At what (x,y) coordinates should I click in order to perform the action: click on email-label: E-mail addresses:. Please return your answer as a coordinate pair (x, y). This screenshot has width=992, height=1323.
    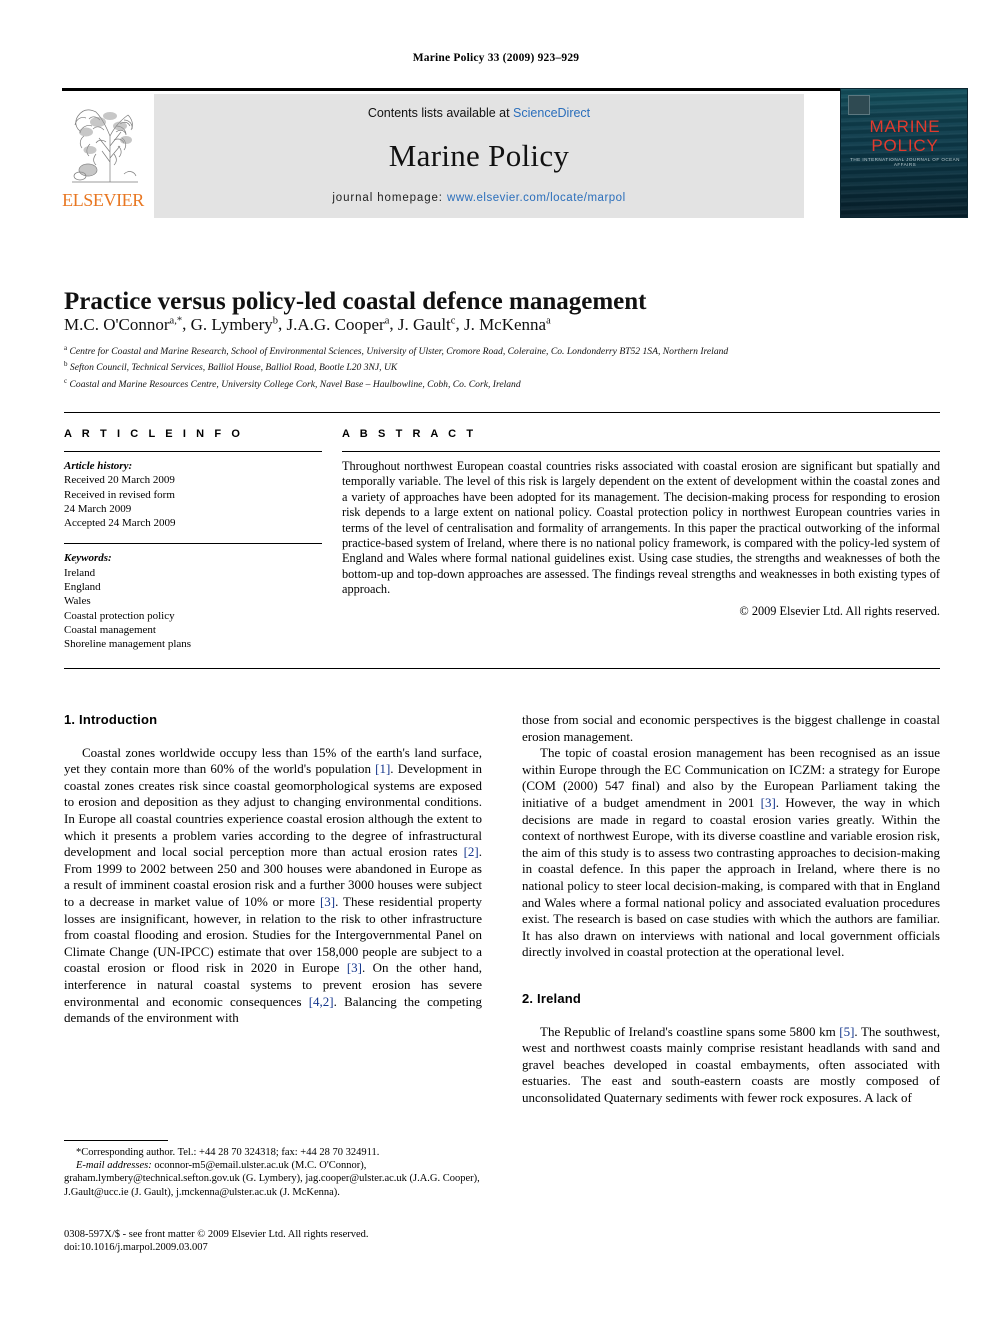
    Looking at the image, I should click on (114, 1166).